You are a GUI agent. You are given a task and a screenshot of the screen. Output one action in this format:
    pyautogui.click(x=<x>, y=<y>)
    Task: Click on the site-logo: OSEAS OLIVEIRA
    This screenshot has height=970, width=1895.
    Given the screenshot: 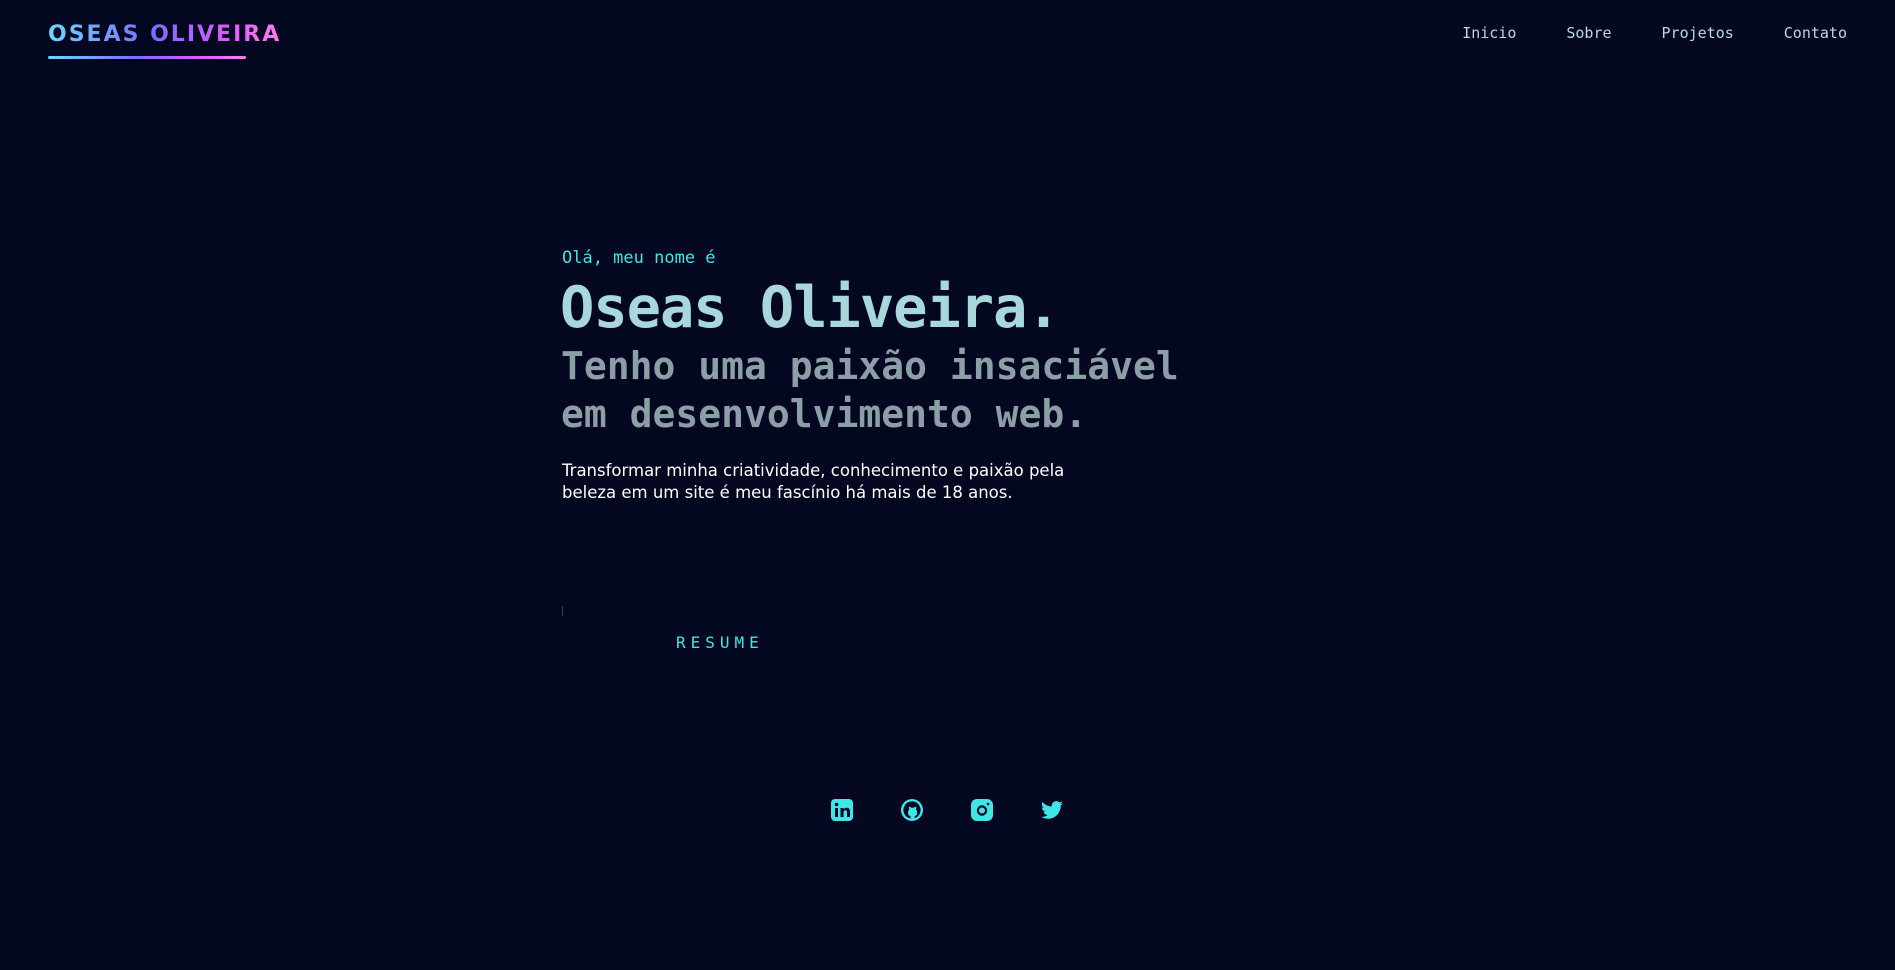 What is the action you would take?
    pyautogui.click(x=164, y=34)
    